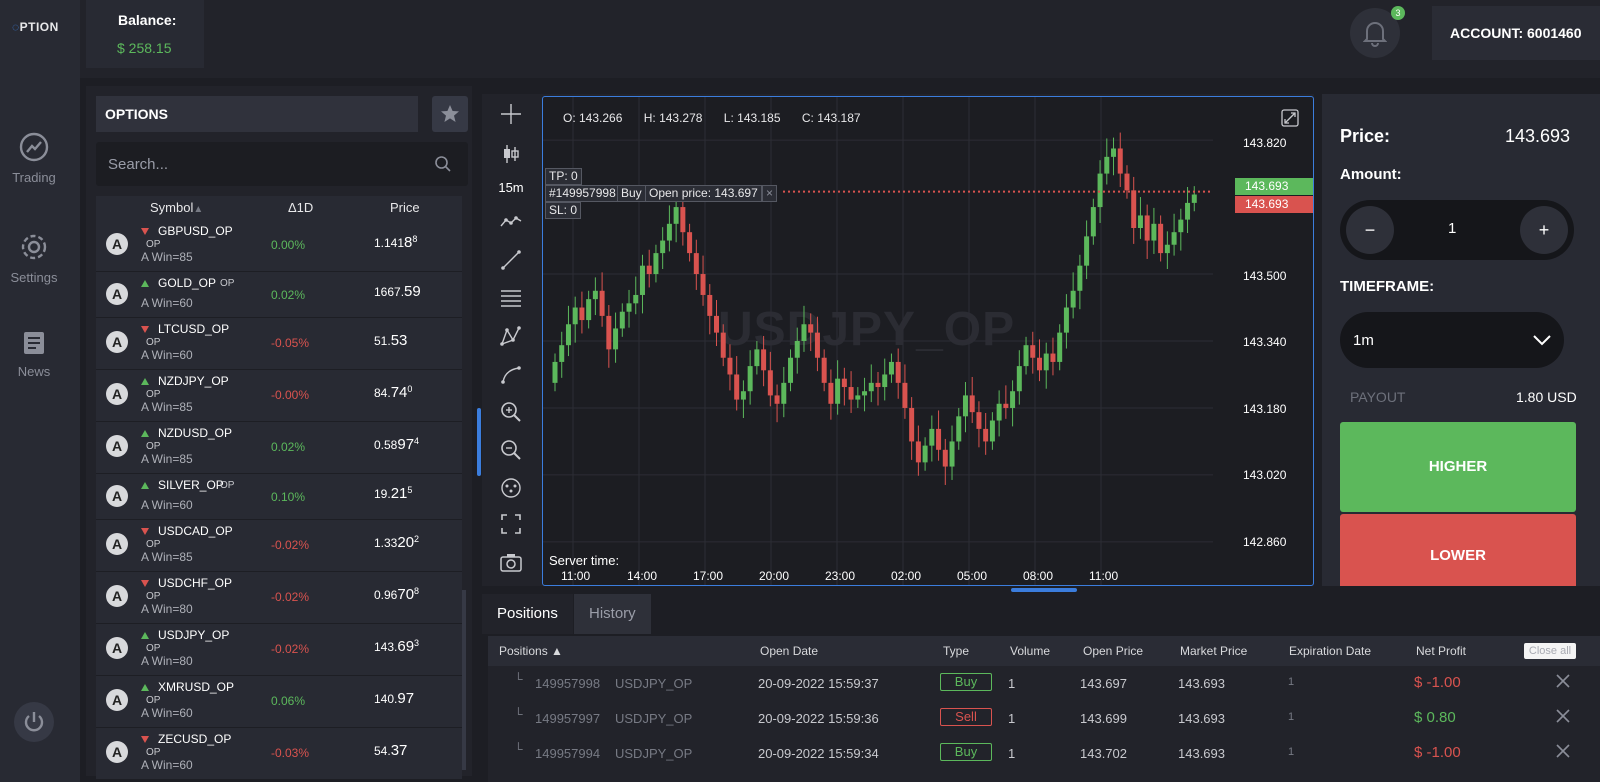  What do you see at coordinates (1213, 651) in the screenshot?
I see `col-market-price: Market Price` at bounding box center [1213, 651].